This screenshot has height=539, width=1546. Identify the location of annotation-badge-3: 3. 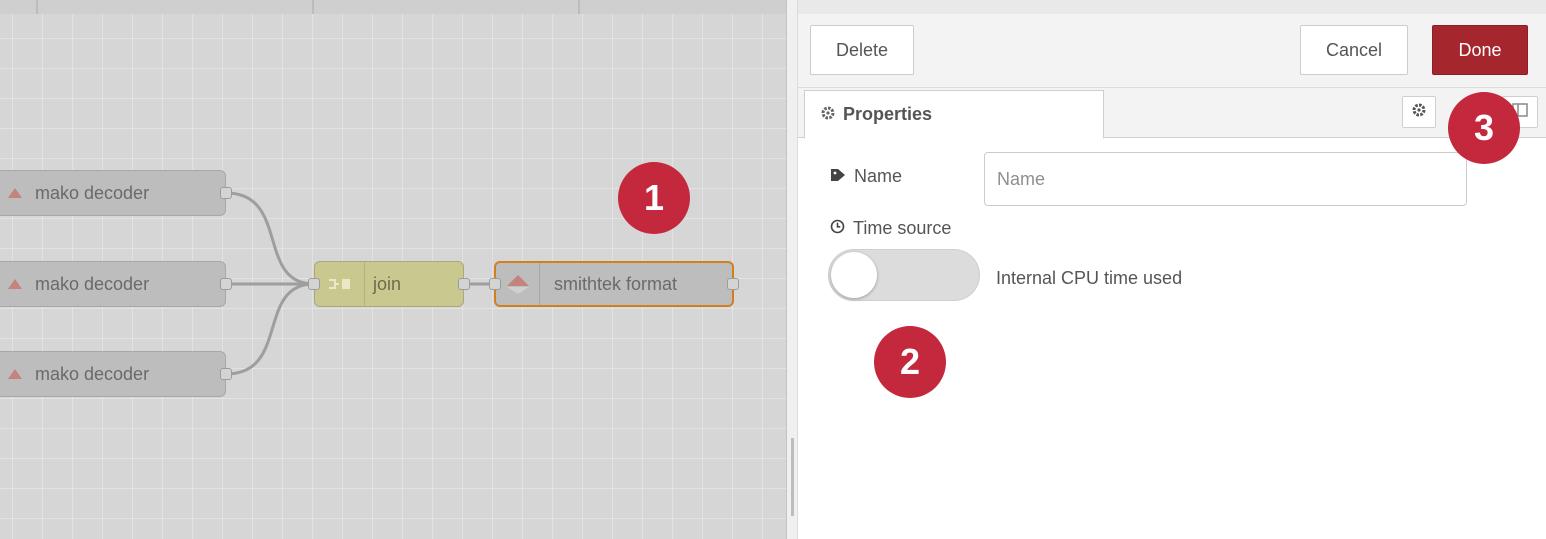
(1484, 128).